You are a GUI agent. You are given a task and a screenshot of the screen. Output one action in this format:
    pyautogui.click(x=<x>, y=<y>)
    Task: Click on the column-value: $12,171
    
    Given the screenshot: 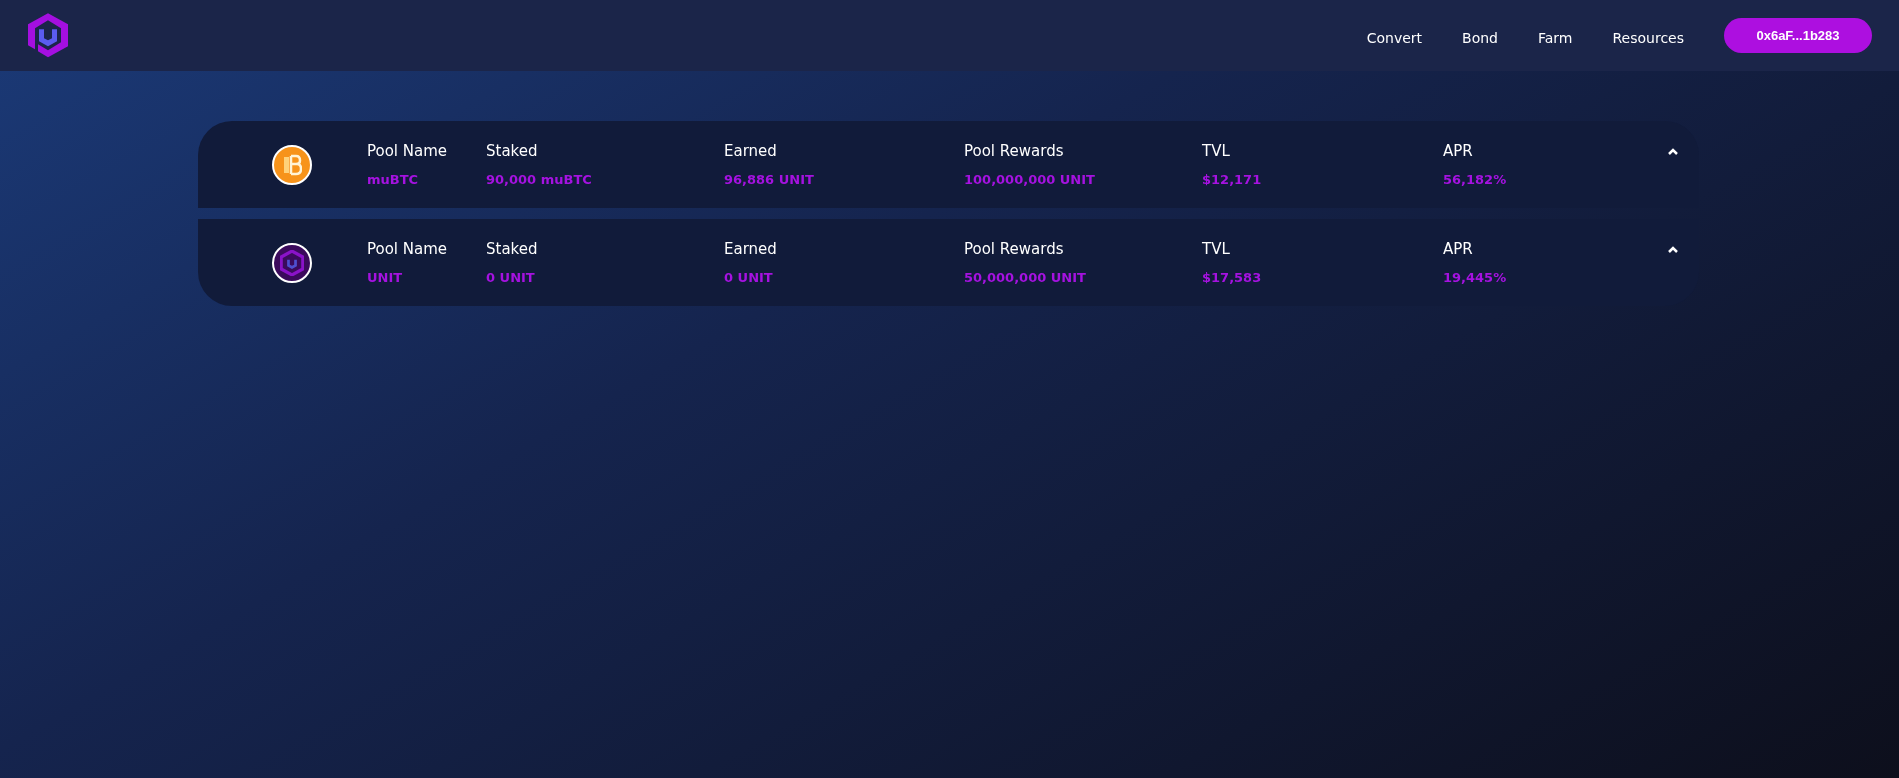 What is the action you would take?
    pyautogui.click(x=1232, y=180)
    